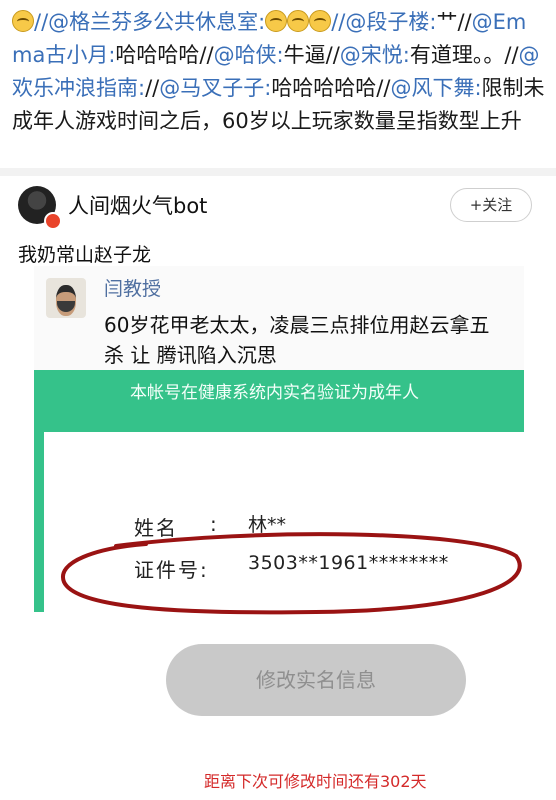 The width and height of the screenshot is (556, 800). Describe the element at coordinates (291, 573) in the screenshot. I see `red-circle-annotation` at that location.